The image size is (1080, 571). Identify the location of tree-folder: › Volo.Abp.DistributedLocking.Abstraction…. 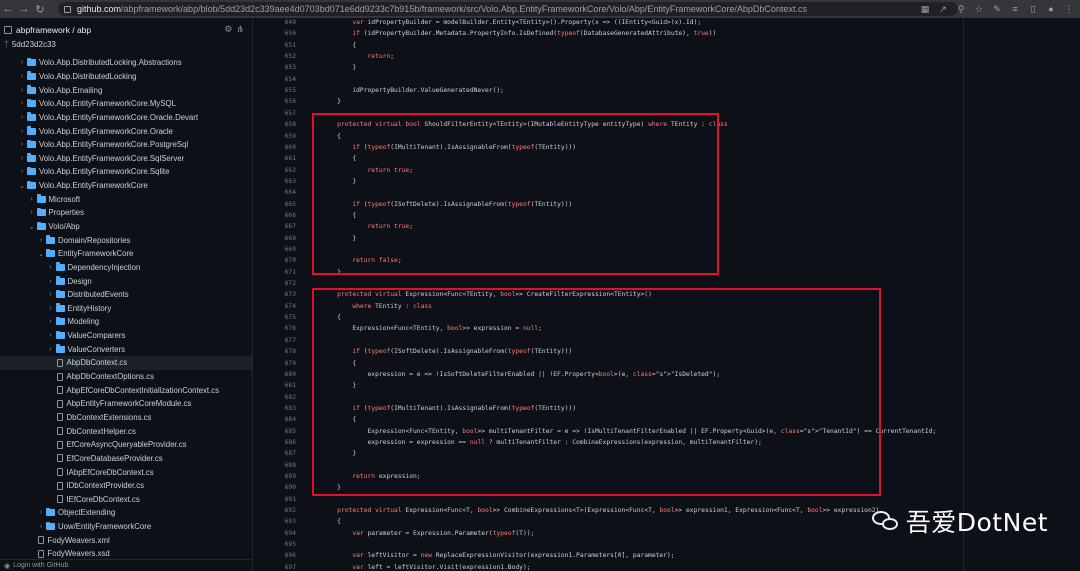
(126, 63).